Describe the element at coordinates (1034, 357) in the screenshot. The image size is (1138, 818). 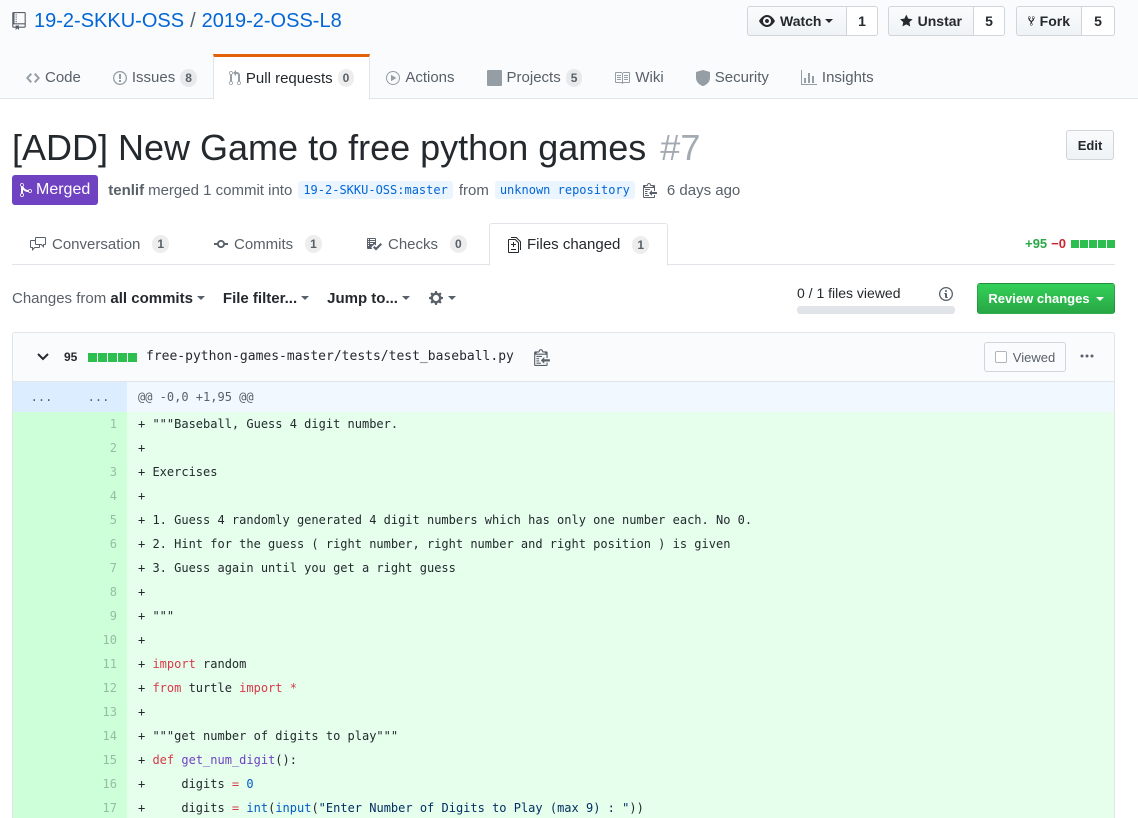
I see `viewed-label: Viewed` at that location.